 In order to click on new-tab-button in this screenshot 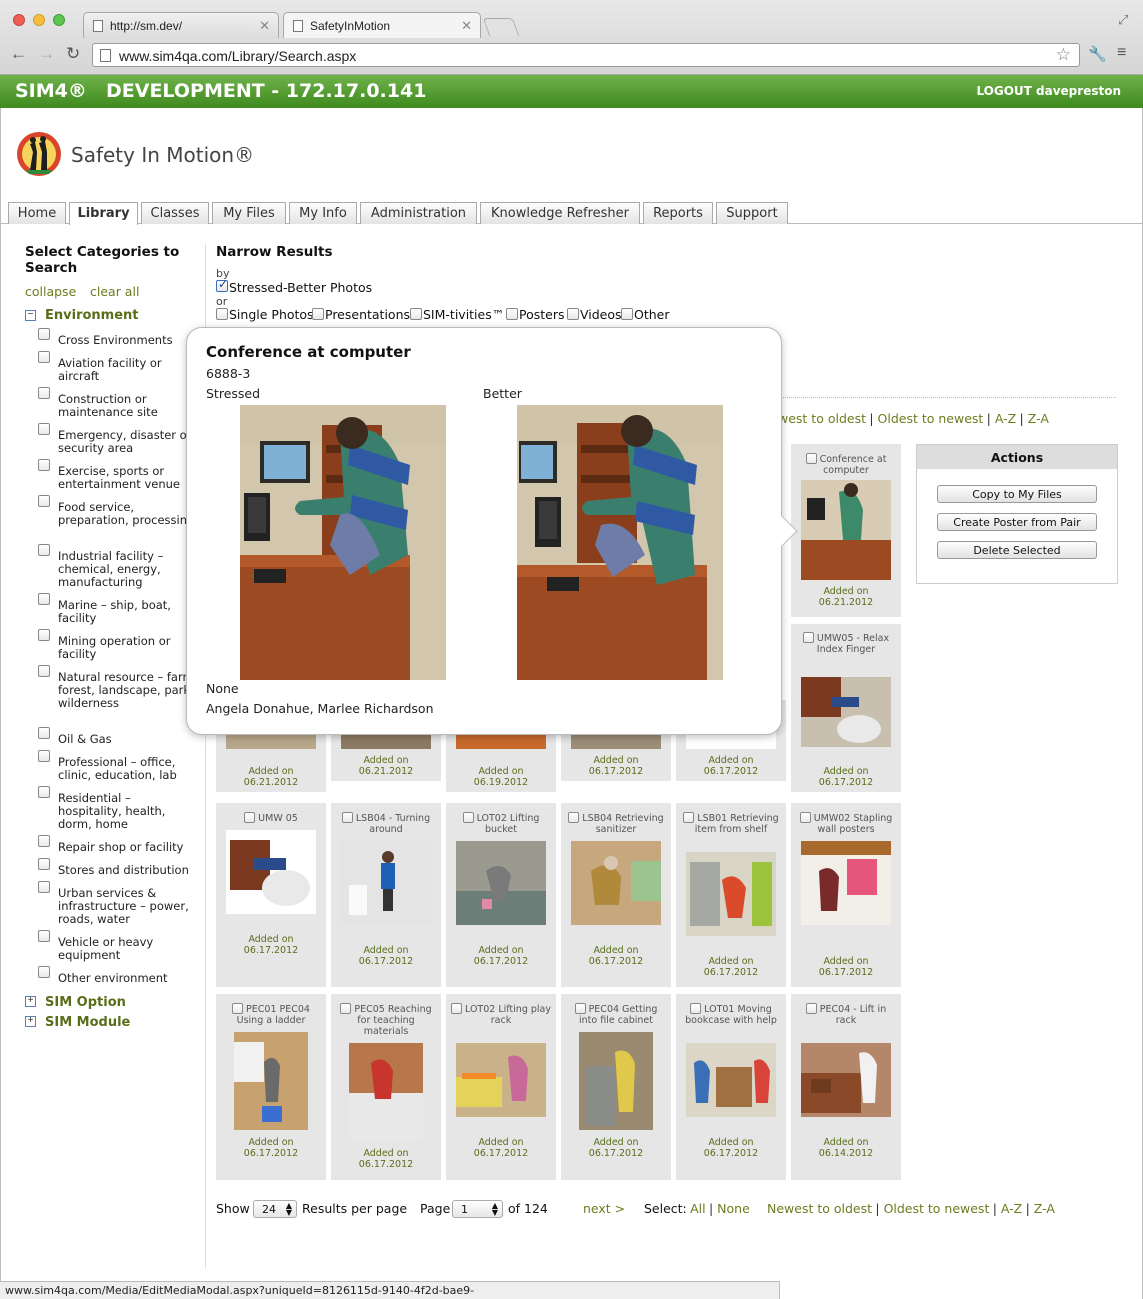, I will do `click(501, 27)`.